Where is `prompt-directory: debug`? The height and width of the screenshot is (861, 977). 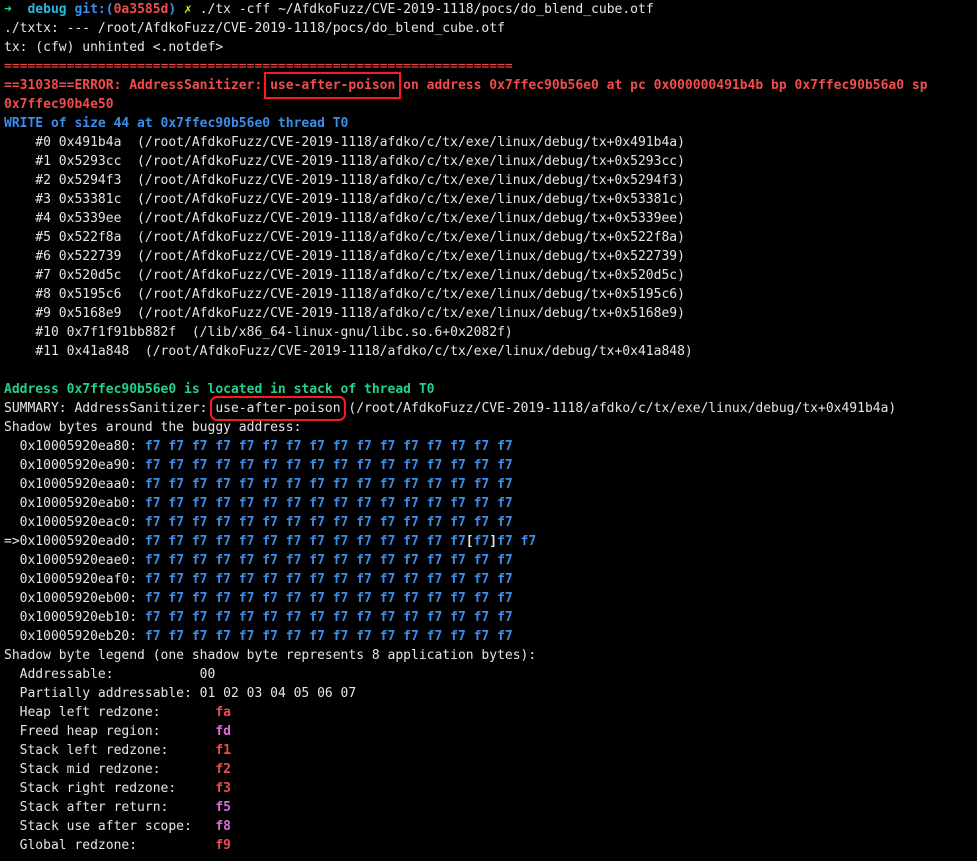
prompt-directory: debug is located at coordinates (47, 9).